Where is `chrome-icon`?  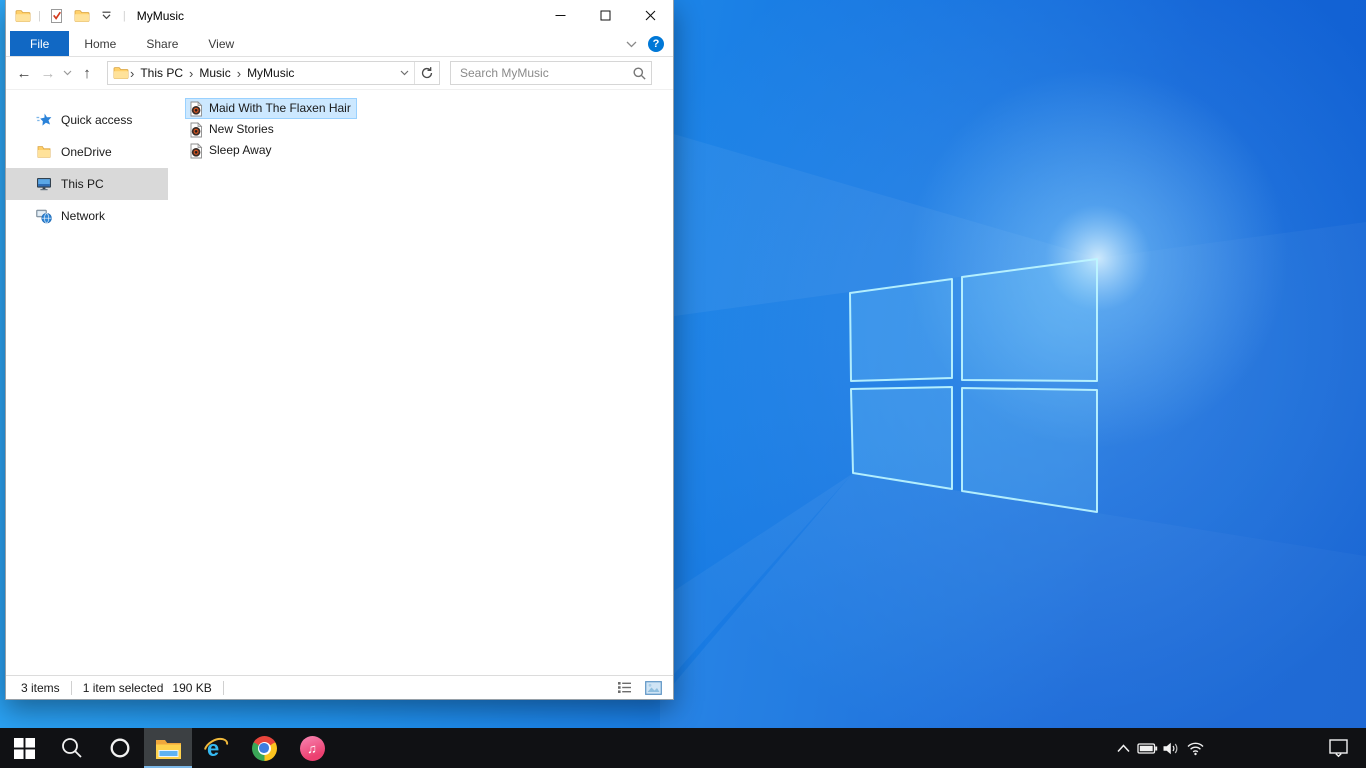
chrome-icon is located at coordinates (264, 748).